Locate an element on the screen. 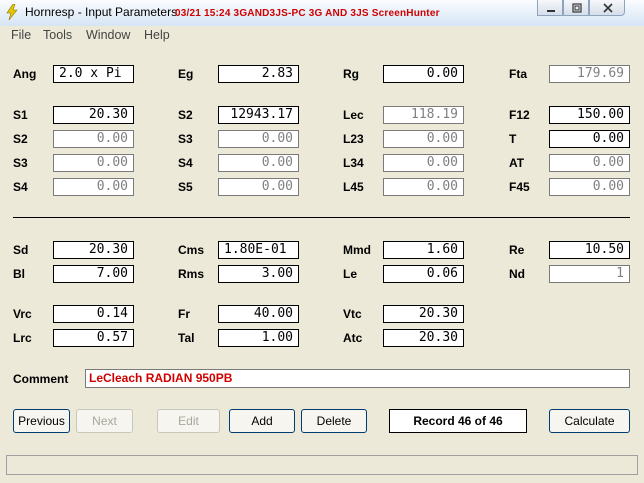 This screenshot has width=644, height=483. vtc-field: 20.30 is located at coordinates (423, 314).